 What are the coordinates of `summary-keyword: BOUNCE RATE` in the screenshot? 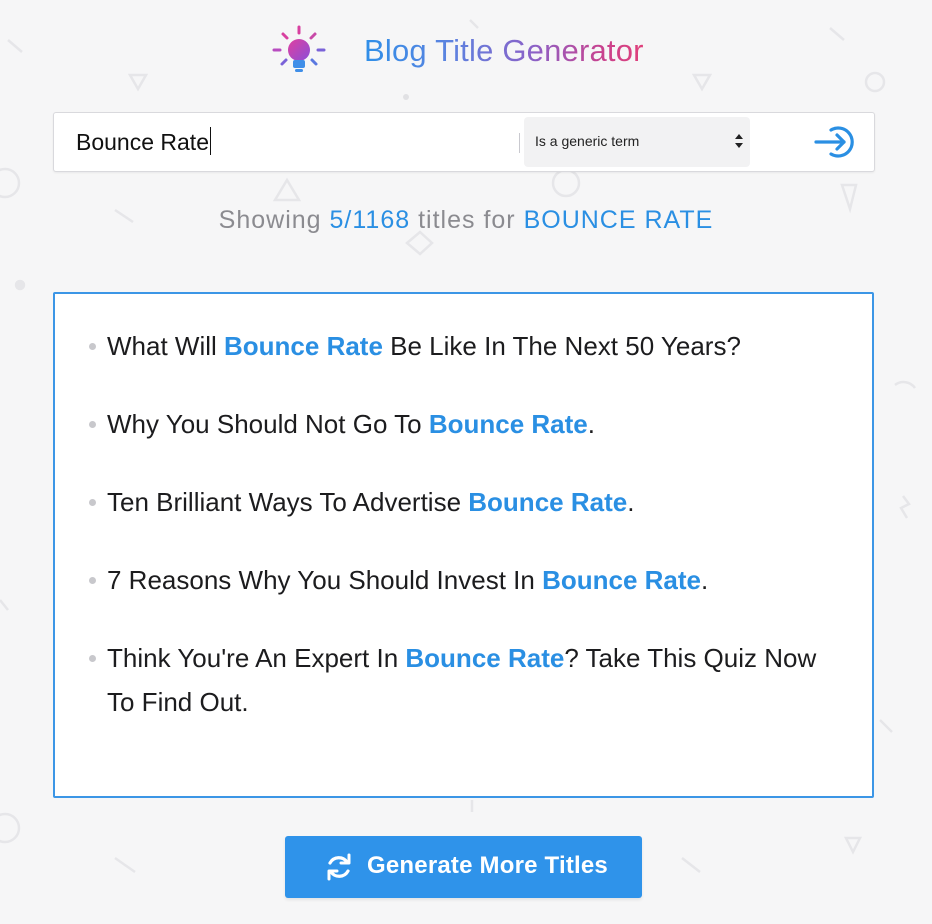 It's located at (618, 220).